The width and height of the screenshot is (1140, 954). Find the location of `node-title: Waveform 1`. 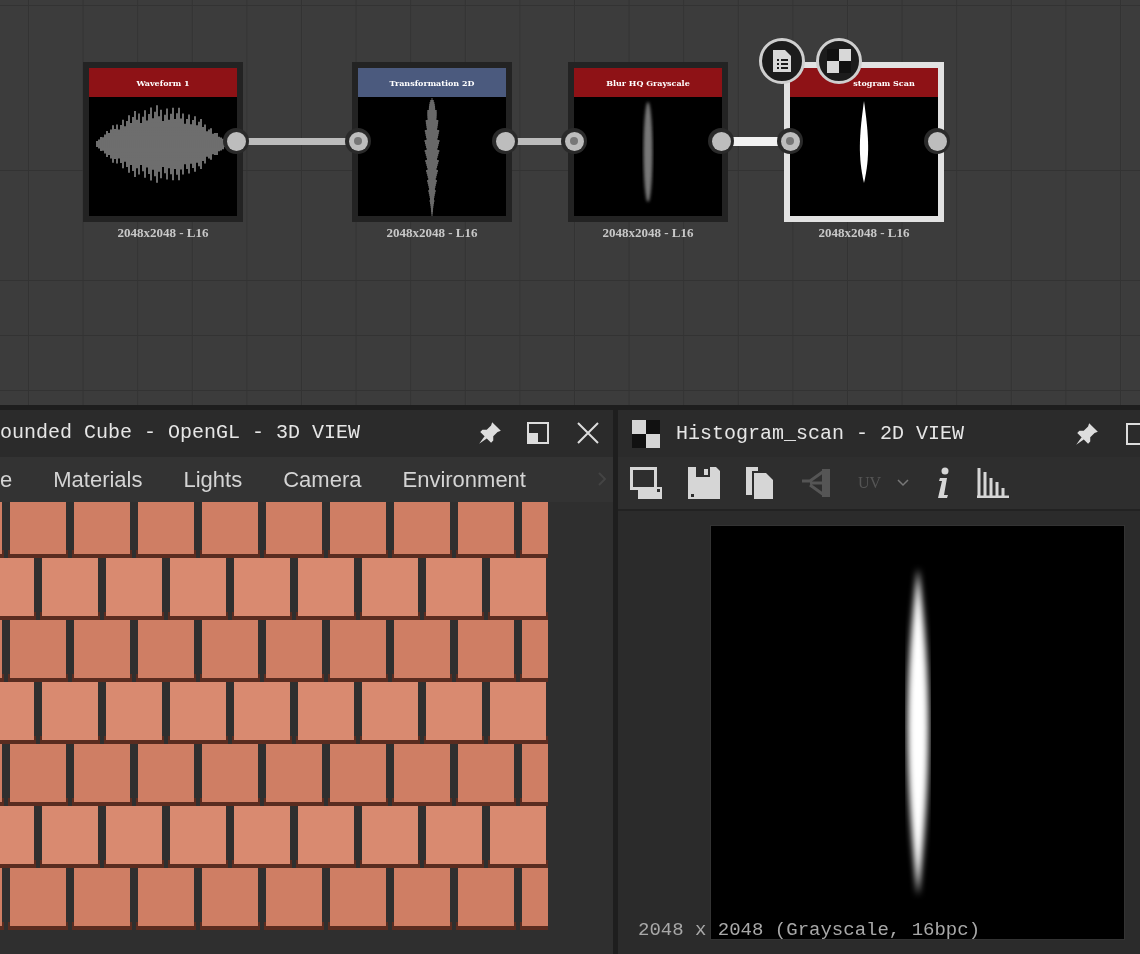

node-title: Waveform 1 is located at coordinates (163, 82).